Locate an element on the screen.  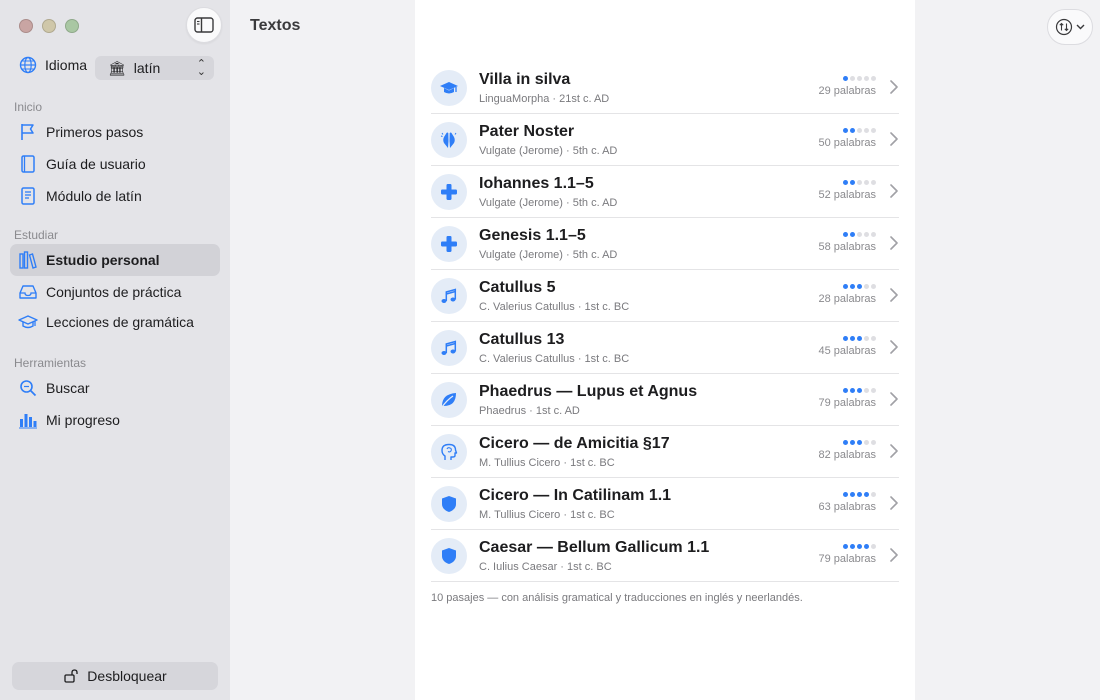
search-icon is located at coordinates (28, 388).